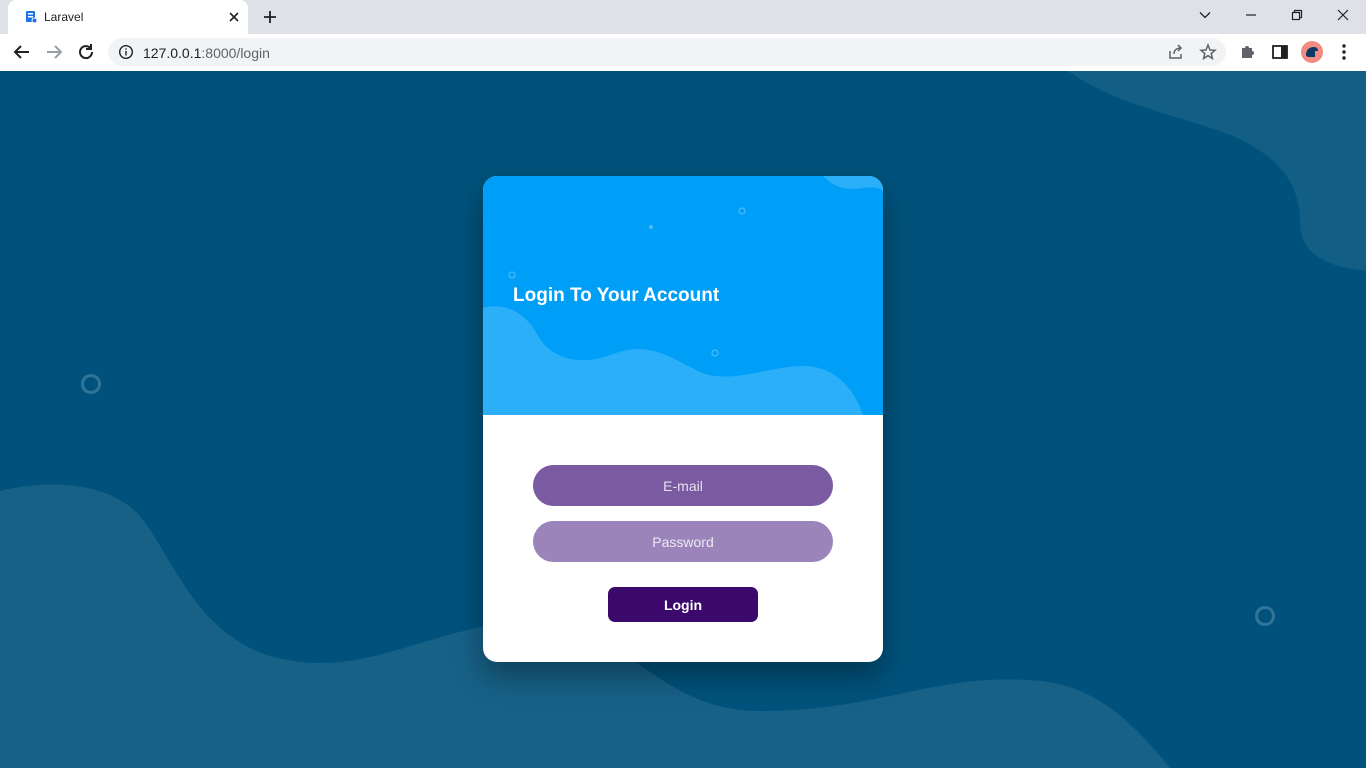 The image size is (1366, 768). What do you see at coordinates (1312, 52) in the screenshot?
I see `avatar` at bounding box center [1312, 52].